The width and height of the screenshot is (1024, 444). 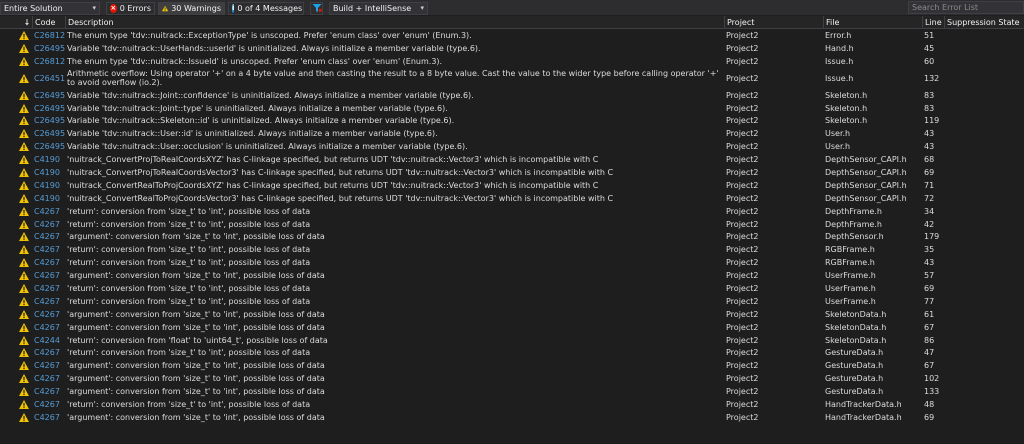 I want to click on warnings-count: 30 Warnings, so click(x=196, y=8).